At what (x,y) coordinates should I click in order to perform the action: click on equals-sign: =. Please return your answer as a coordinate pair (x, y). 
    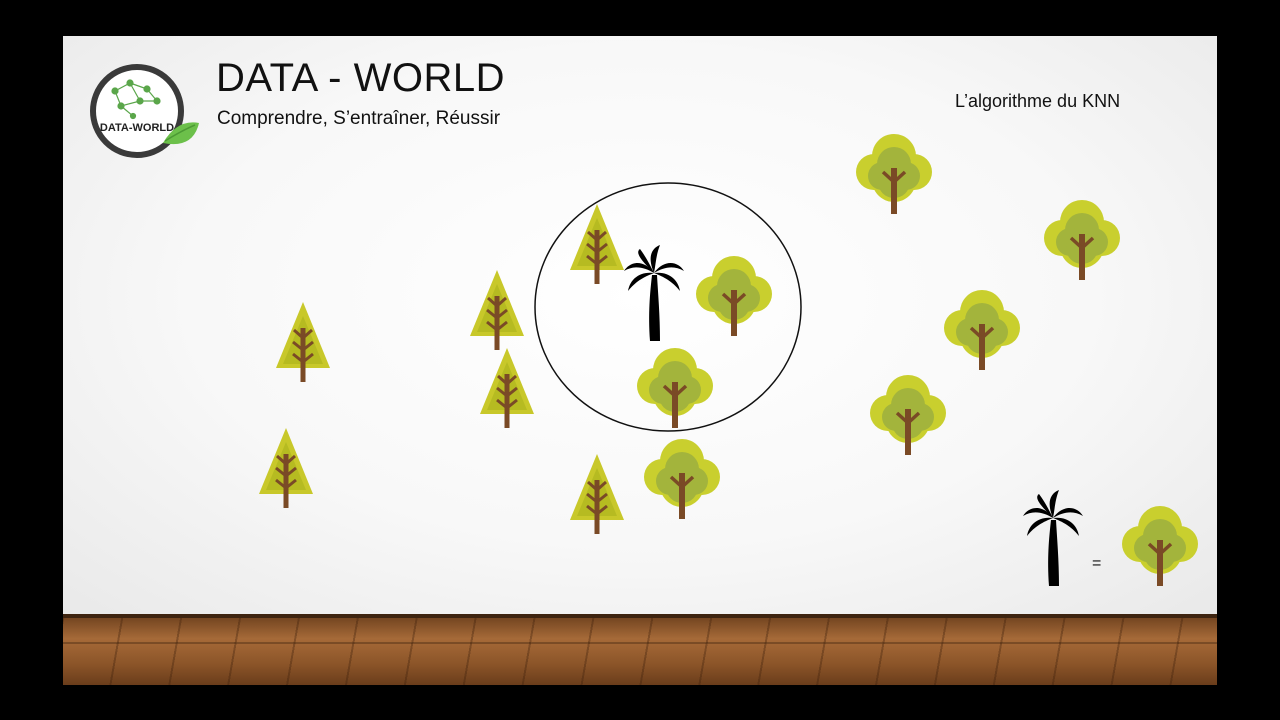
    Looking at the image, I should click on (1097, 563).